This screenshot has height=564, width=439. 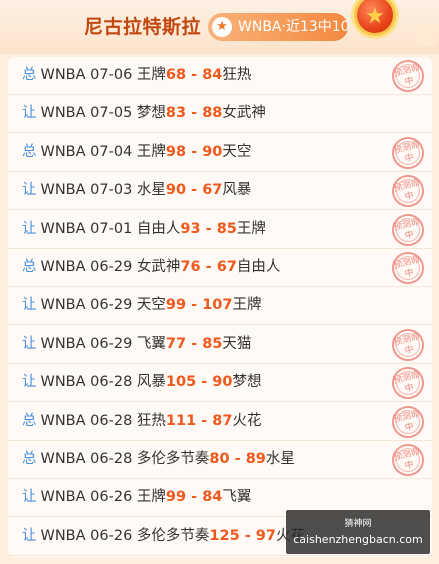 I want to click on match-result: 让 WNBA 06-26 王牌99 - 84飞翼, so click(x=136, y=497).